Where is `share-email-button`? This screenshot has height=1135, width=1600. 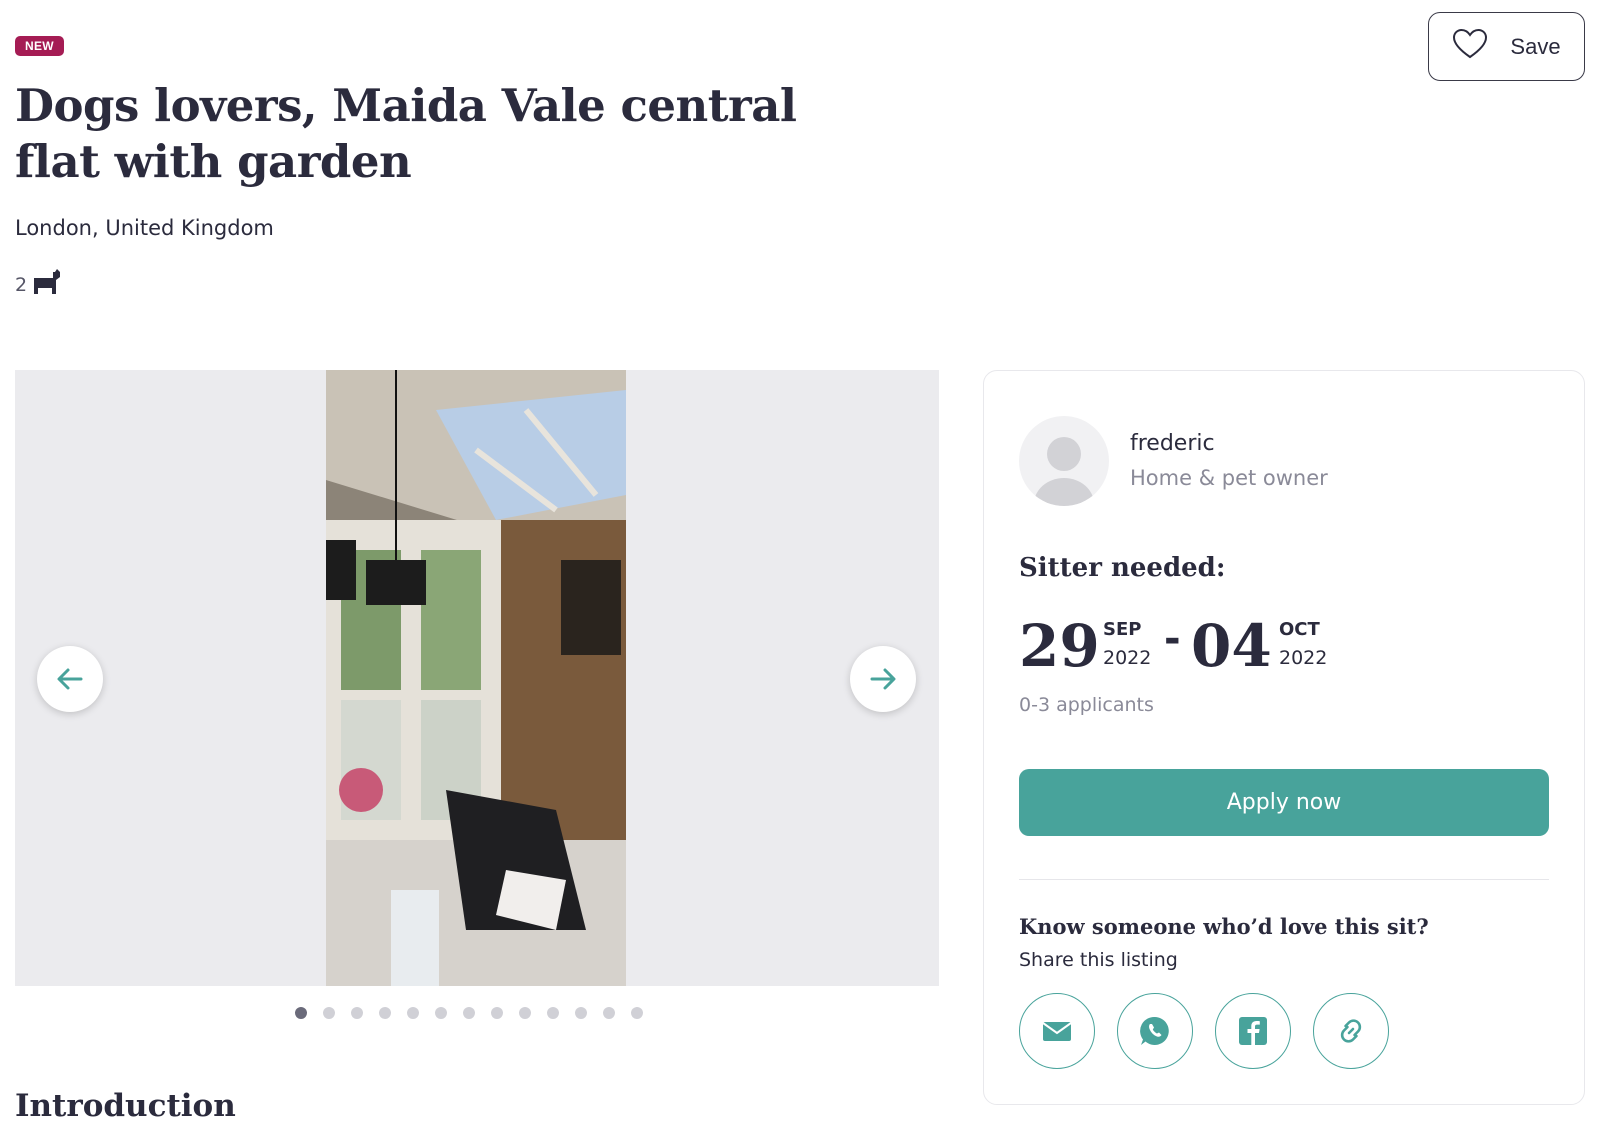
share-email-button is located at coordinates (1057, 1031).